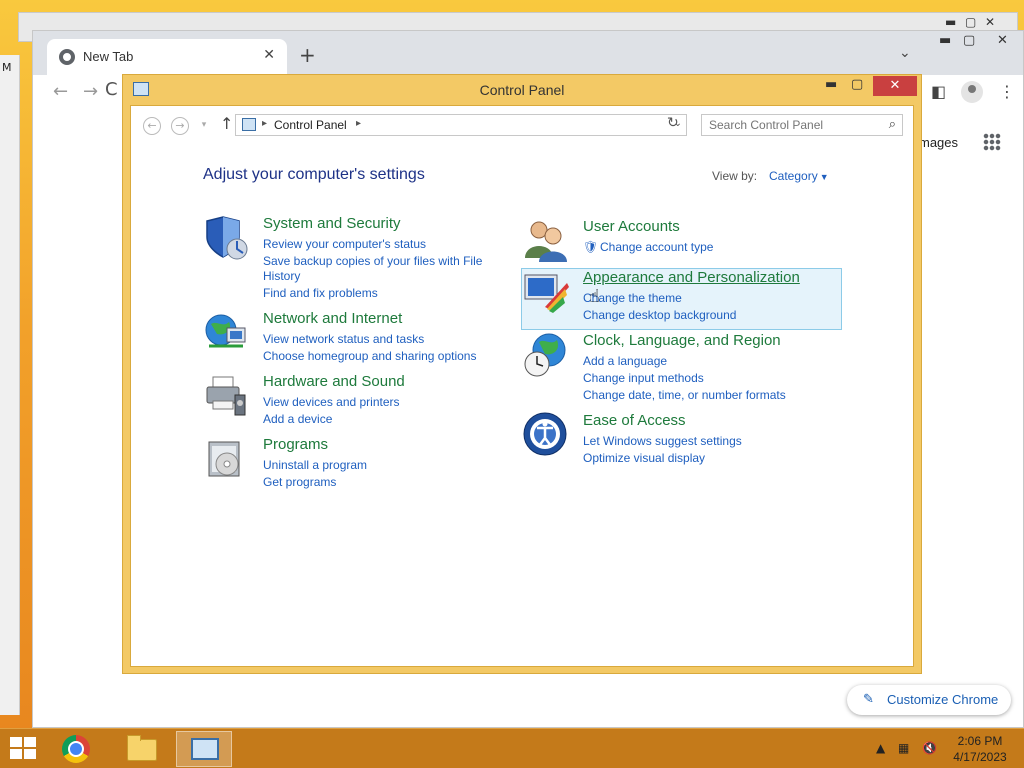 Image resolution: width=1024 pixels, height=768 pixels. What do you see at coordinates (1002, 40) in the screenshot?
I see `chrome-close-icon: ✕` at bounding box center [1002, 40].